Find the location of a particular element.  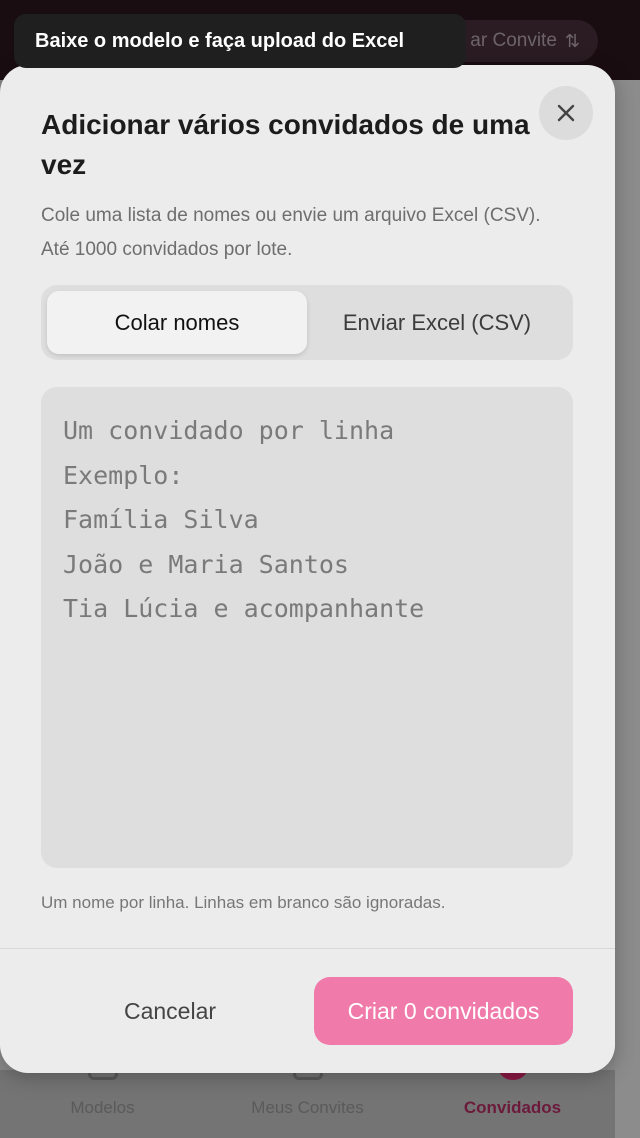

footer-divider is located at coordinates (307, 948).